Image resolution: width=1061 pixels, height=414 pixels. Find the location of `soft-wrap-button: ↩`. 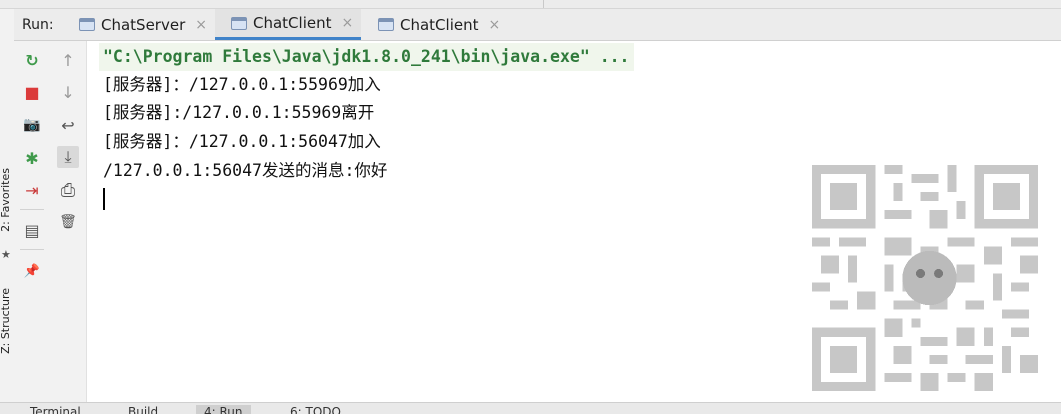

soft-wrap-button: ↩ is located at coordinates (68, 125).